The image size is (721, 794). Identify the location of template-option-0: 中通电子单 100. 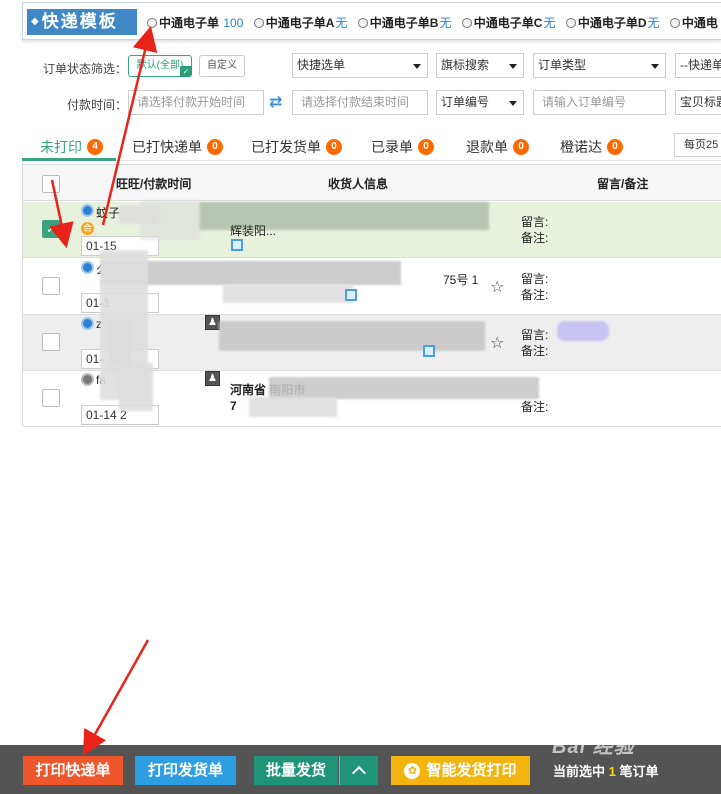
(195, 22).